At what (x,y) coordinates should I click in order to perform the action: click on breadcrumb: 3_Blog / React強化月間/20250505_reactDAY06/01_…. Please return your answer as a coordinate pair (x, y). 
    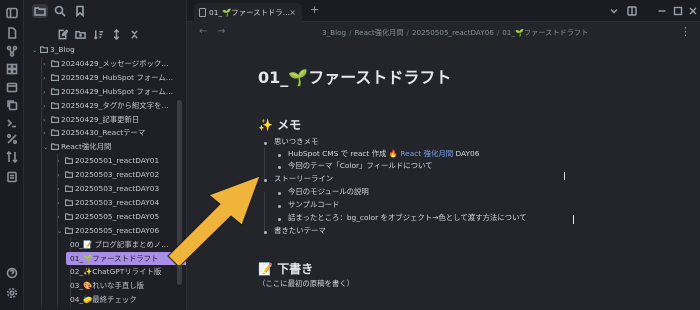
    Looking at the image, I should click on (455, 33).